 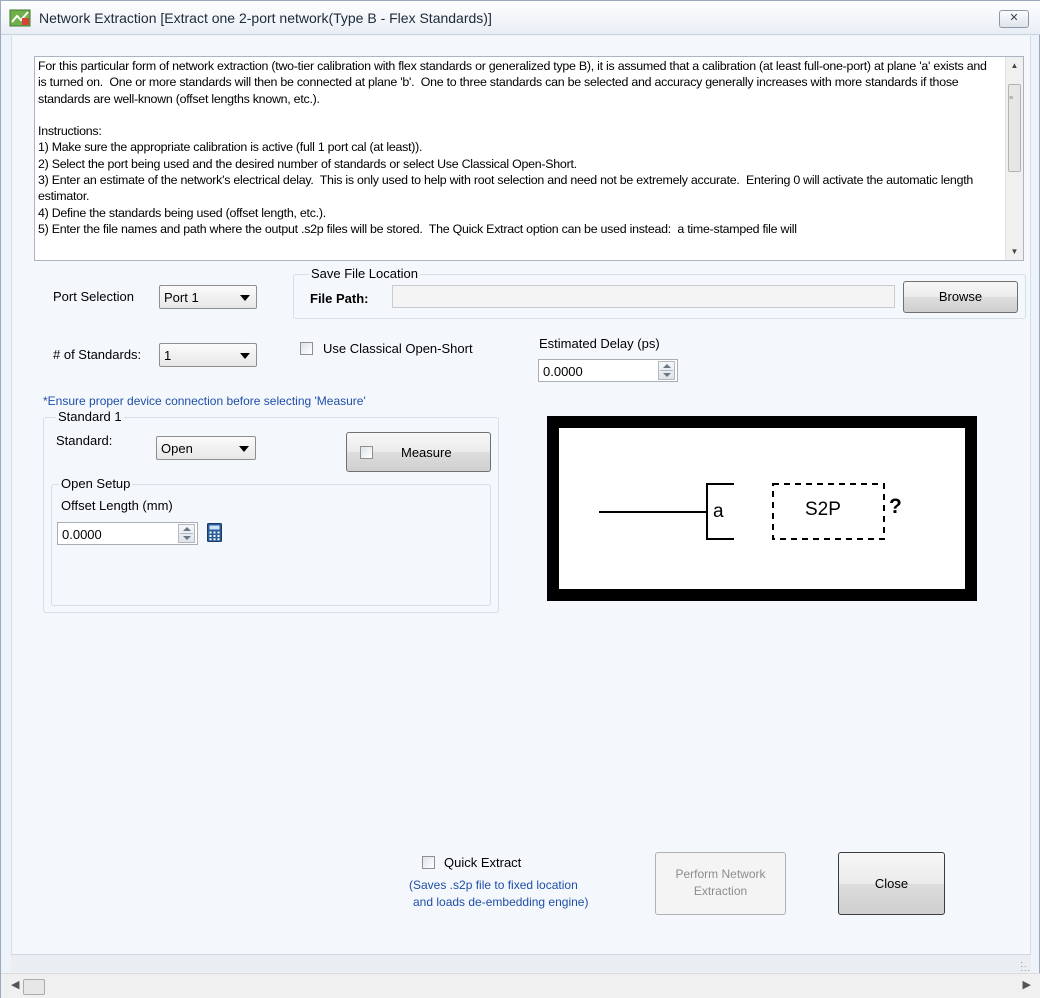 What do you see at coordinates (718, 511) in the screenshot?
I see `plane-a-label: a` at bounding box center [718, 511].